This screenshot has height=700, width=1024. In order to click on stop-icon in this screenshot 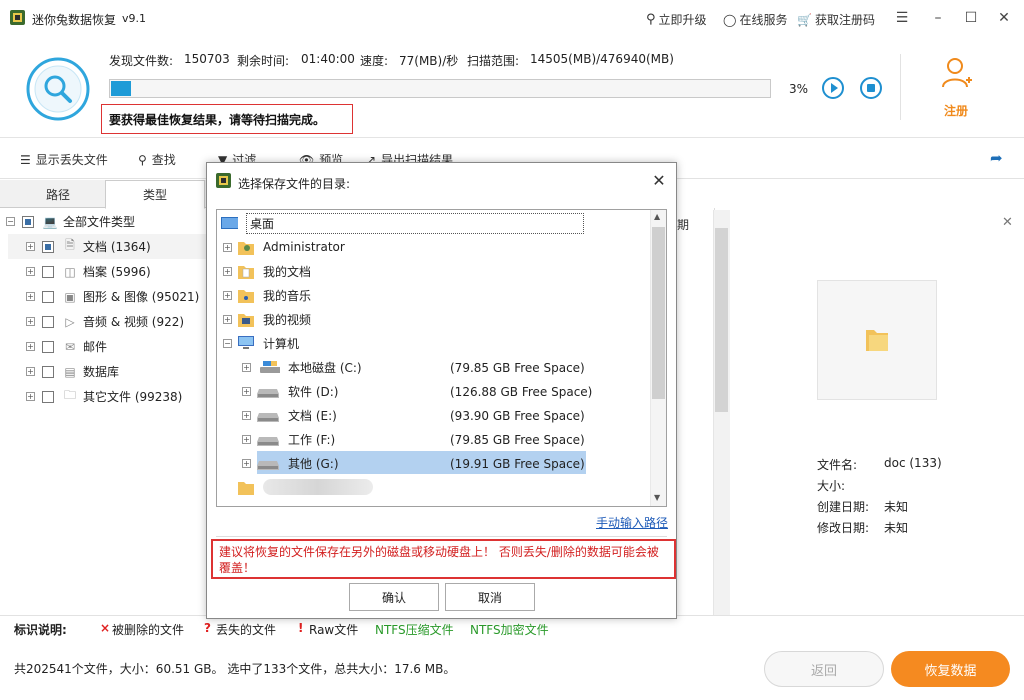, I will do `click(871, 88)`.